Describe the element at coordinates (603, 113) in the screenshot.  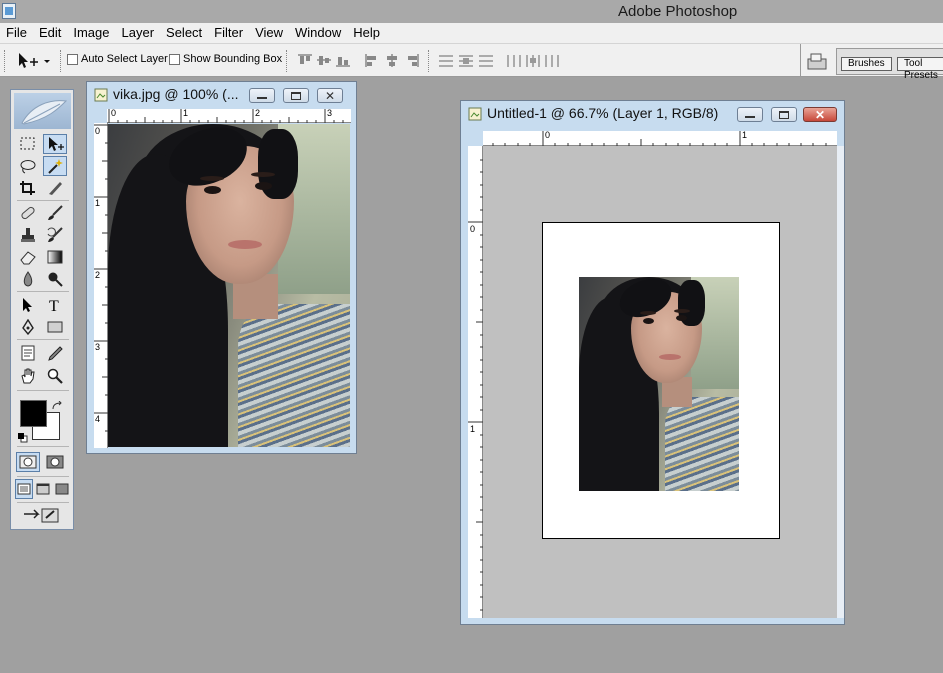
I see `document-title: Untitled-1 @ 66.7% (Layer 1, RGB/8)` at that location.